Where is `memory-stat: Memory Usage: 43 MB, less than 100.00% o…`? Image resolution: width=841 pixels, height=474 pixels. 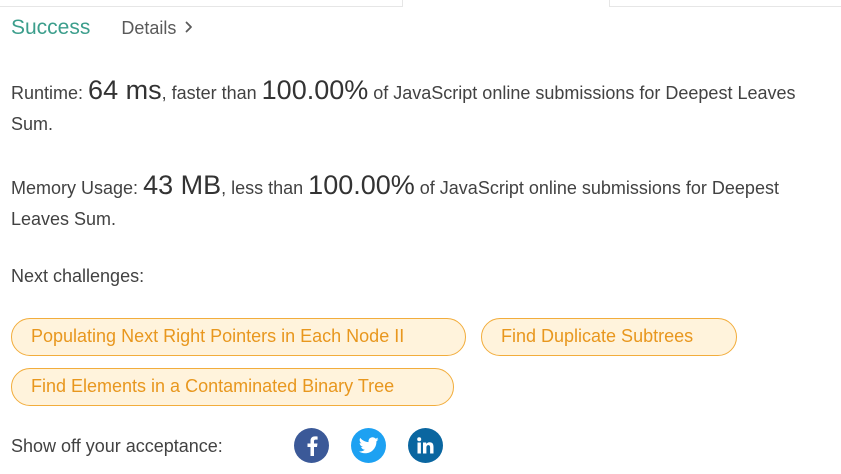
memory-stat: Memory Usage: 43 MB, less than 100.00% o… is located at coordinates (423, 202).